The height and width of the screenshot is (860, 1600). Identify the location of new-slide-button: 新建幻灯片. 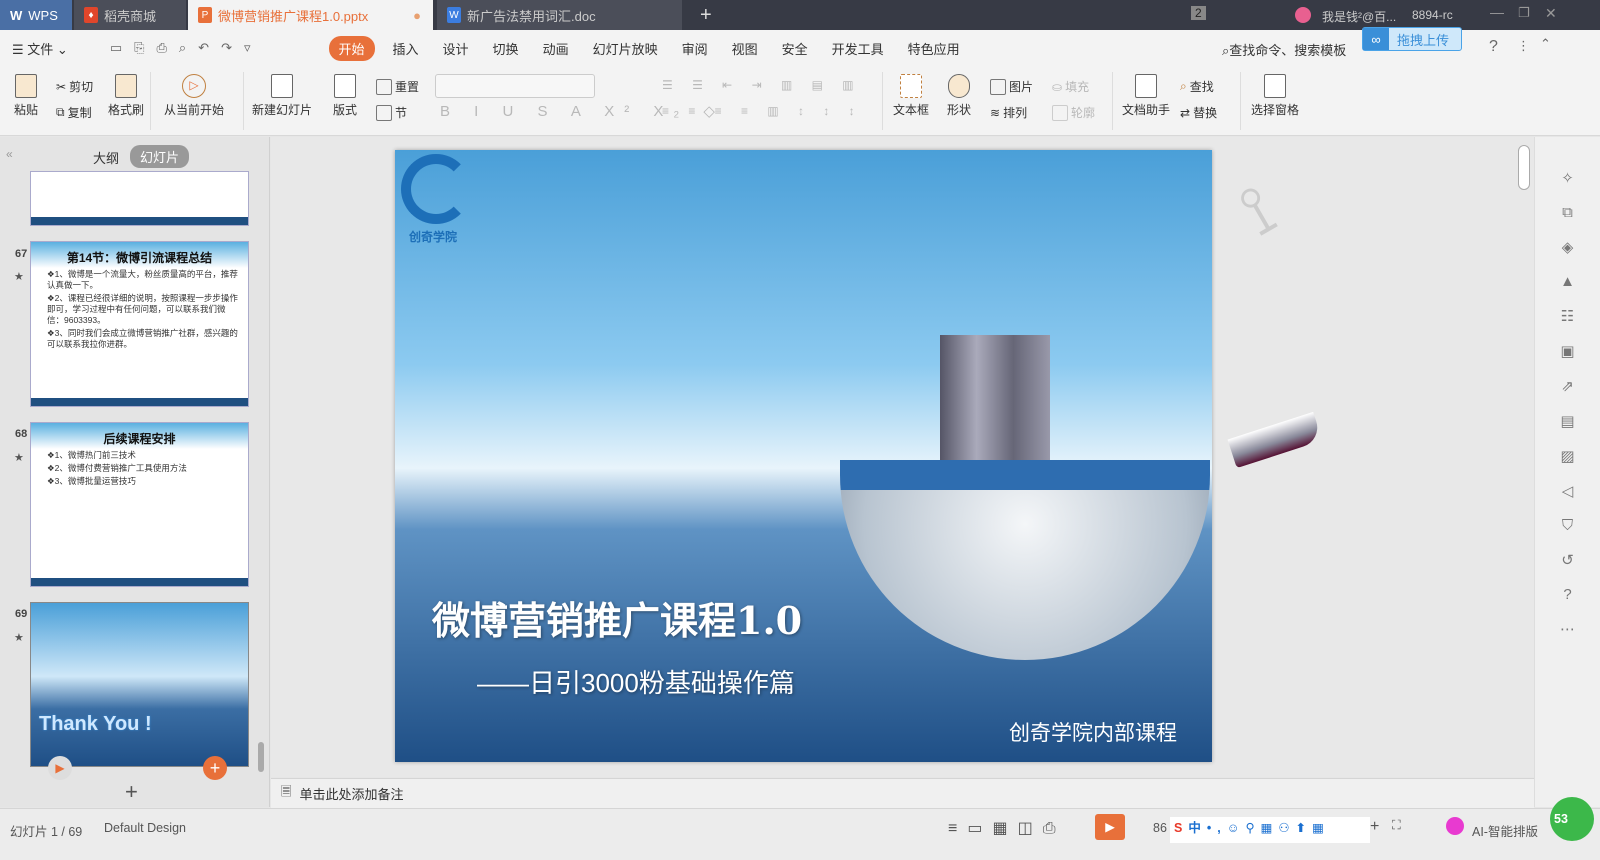
(282, 96).